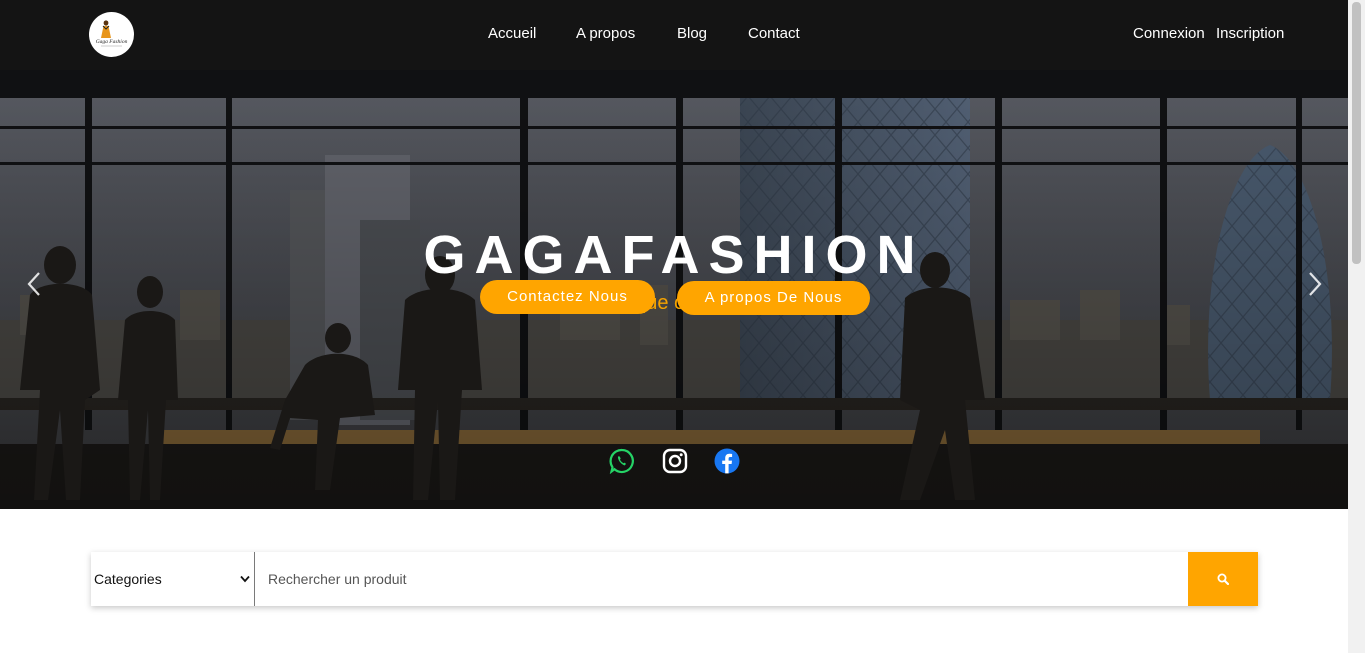  What do you see at coordinates (245, 579) in the screenshot?
I see `chevron-down-icon` at bounding box center [245, 579].